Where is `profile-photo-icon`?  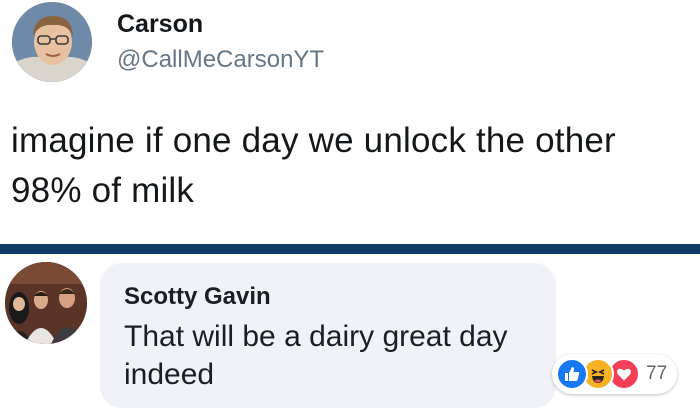
profile-photo-icon is located at coordinates (52, 42).